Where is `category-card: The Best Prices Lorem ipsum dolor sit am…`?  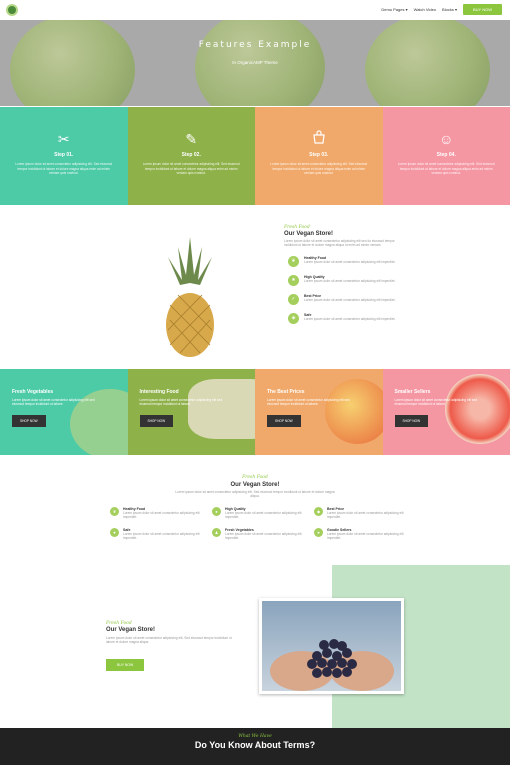 category-card: The Best Prices Lorem ipsum dolor sit am… is located at coordinates (319, 412).